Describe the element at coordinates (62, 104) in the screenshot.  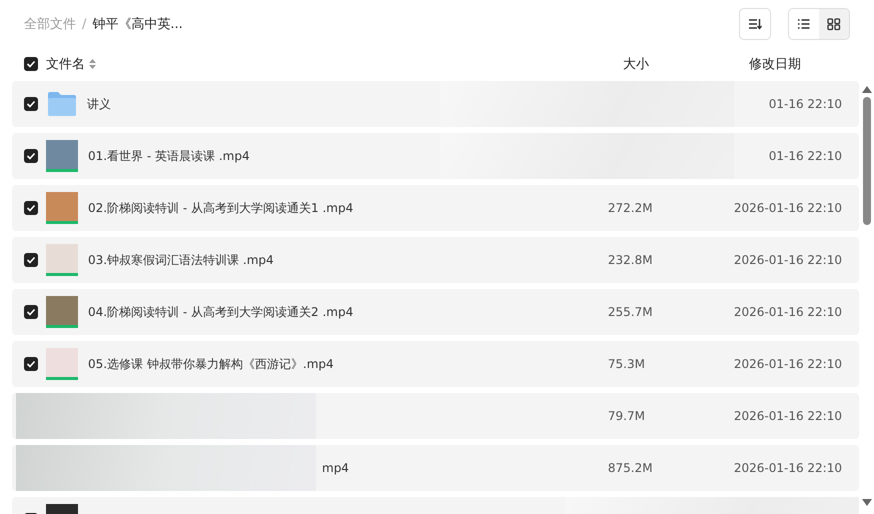
I see `folder-icon` at that location.